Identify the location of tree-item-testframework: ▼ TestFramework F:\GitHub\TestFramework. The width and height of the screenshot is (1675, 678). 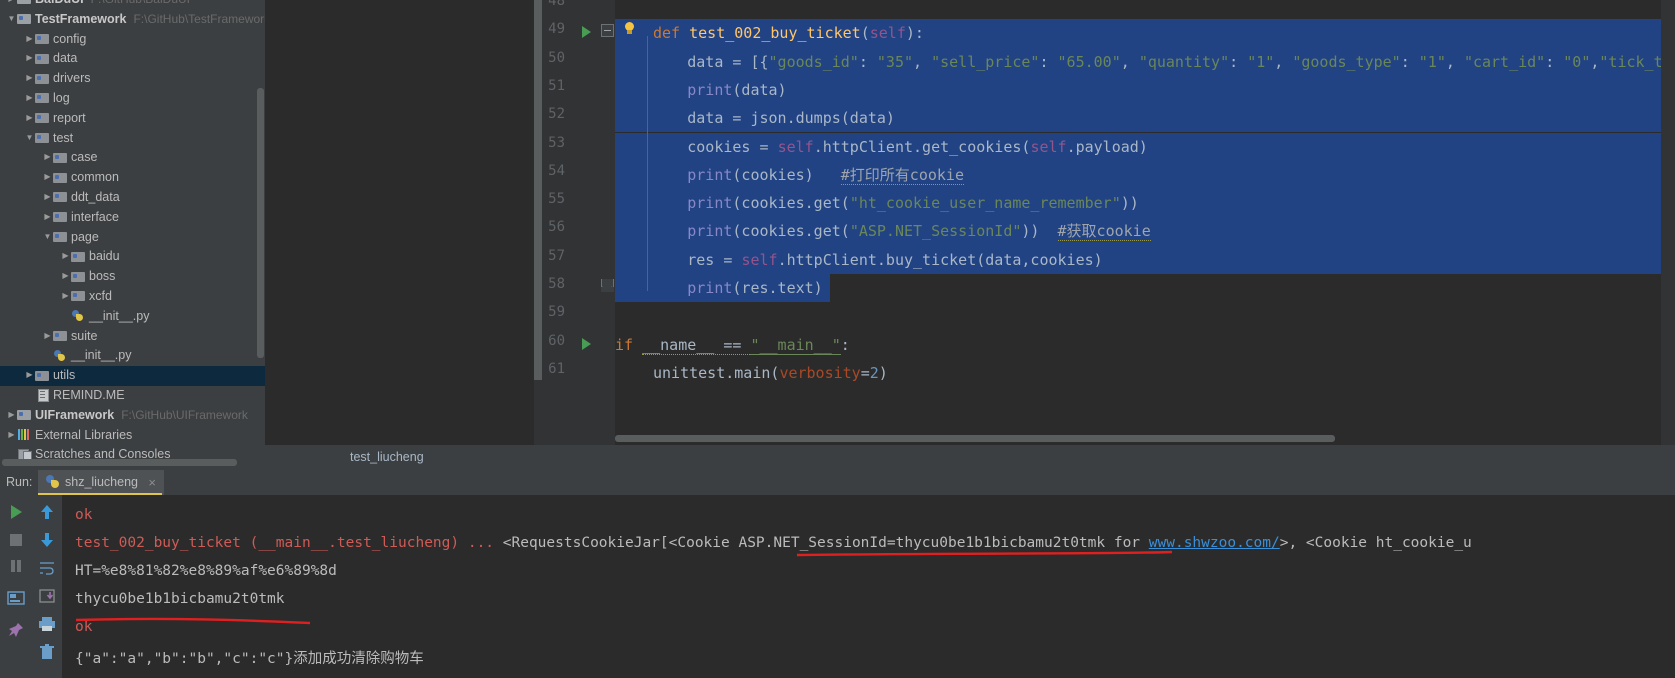
(132, 20).